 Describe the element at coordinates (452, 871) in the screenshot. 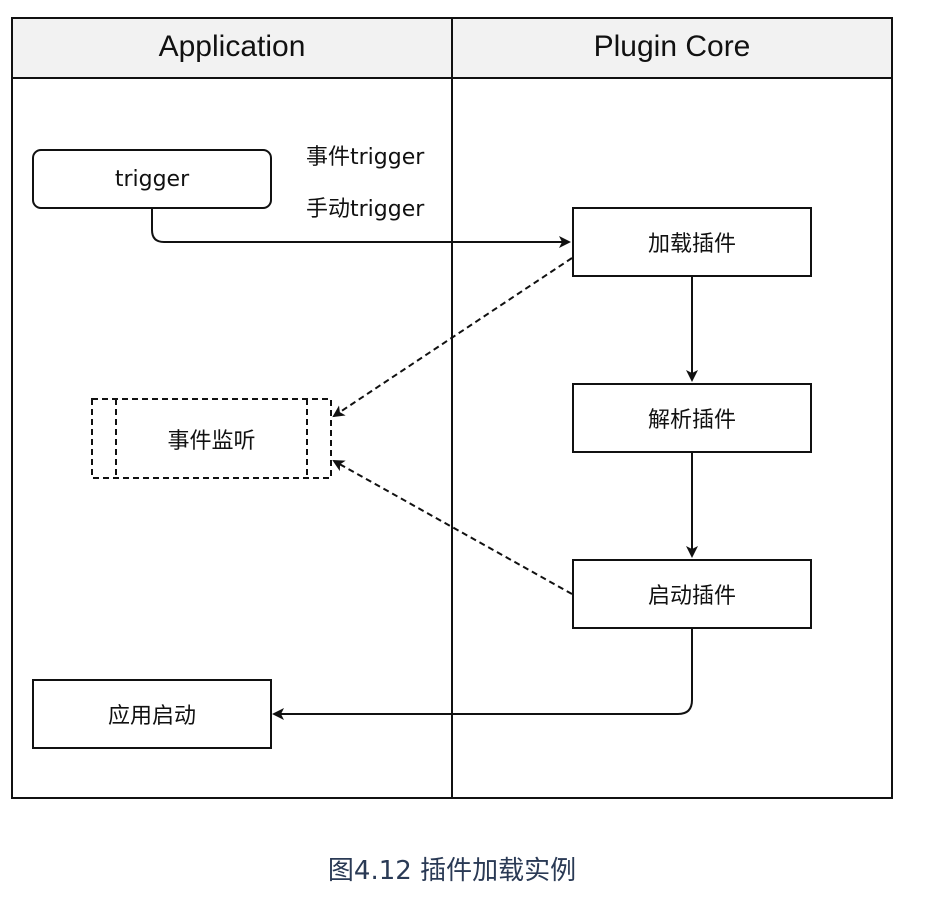

I see `figure-caption: 图4.12 插件加载实例` at that location.